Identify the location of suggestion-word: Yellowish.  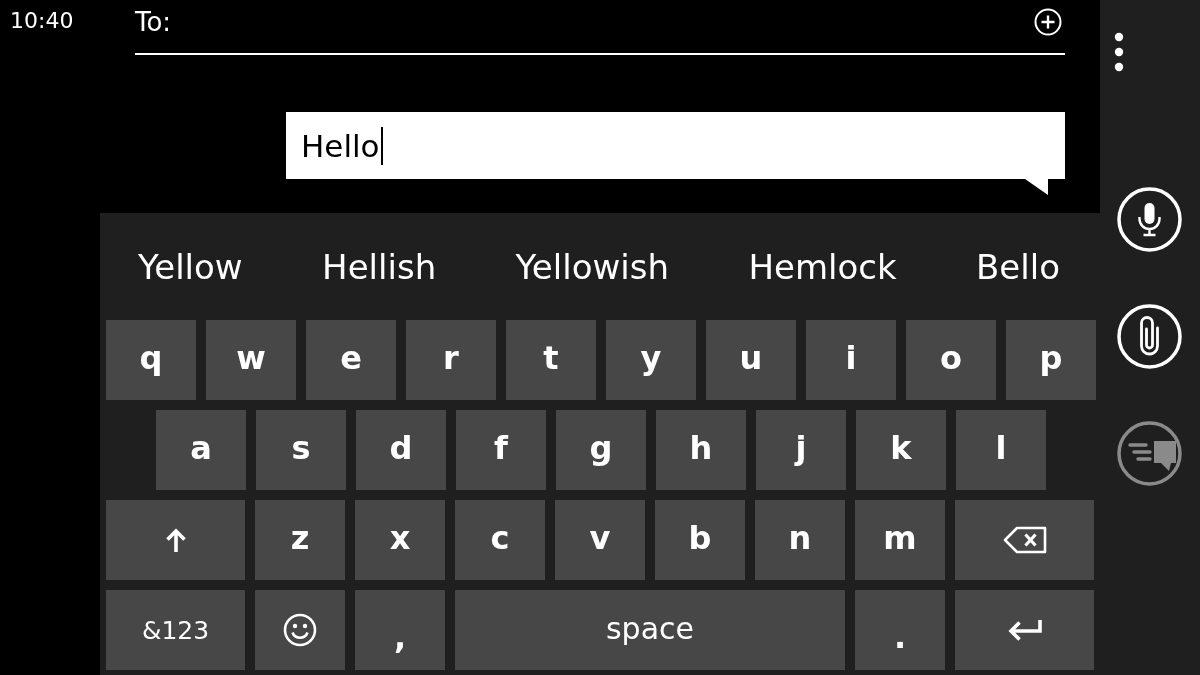
(592, 266).